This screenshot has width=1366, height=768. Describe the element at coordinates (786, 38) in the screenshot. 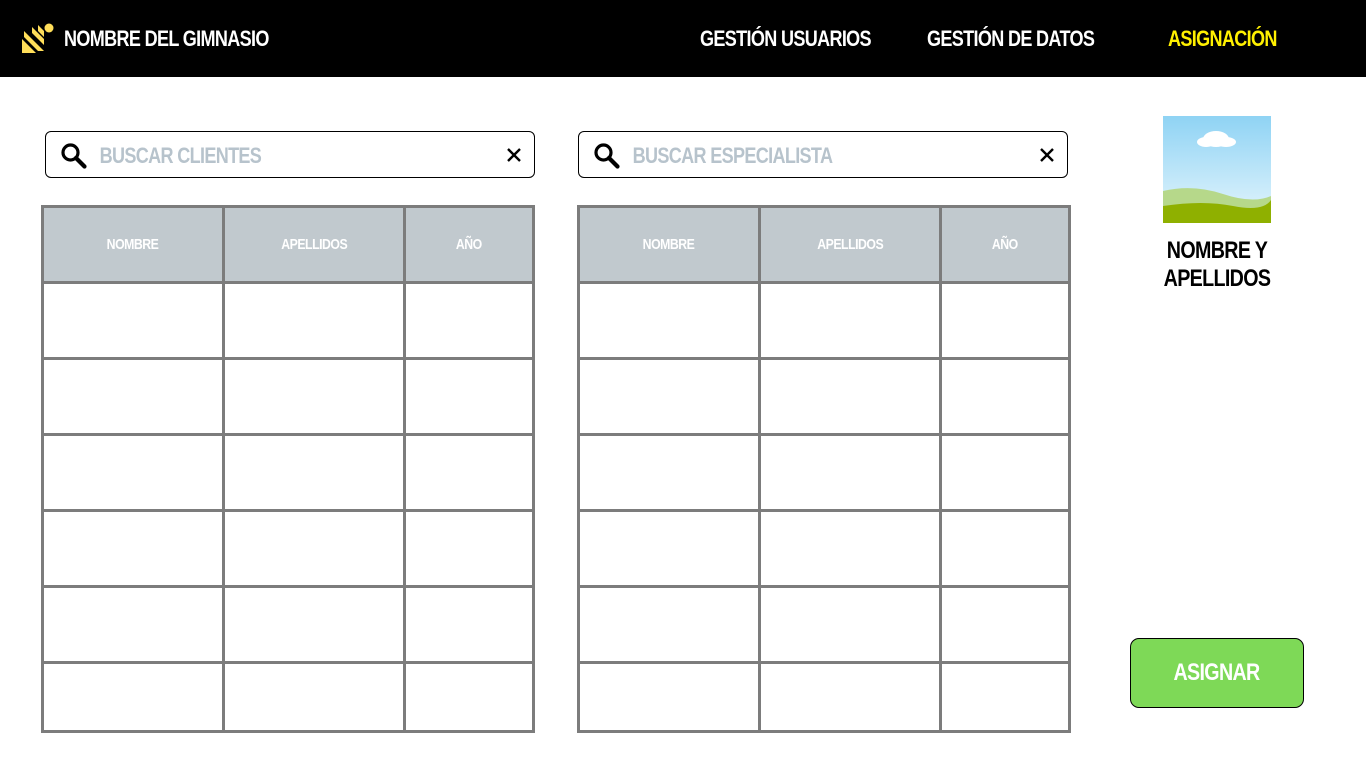

I see `nav-gestion-usuarios: GESTIÓN USUARIOS` at that location.